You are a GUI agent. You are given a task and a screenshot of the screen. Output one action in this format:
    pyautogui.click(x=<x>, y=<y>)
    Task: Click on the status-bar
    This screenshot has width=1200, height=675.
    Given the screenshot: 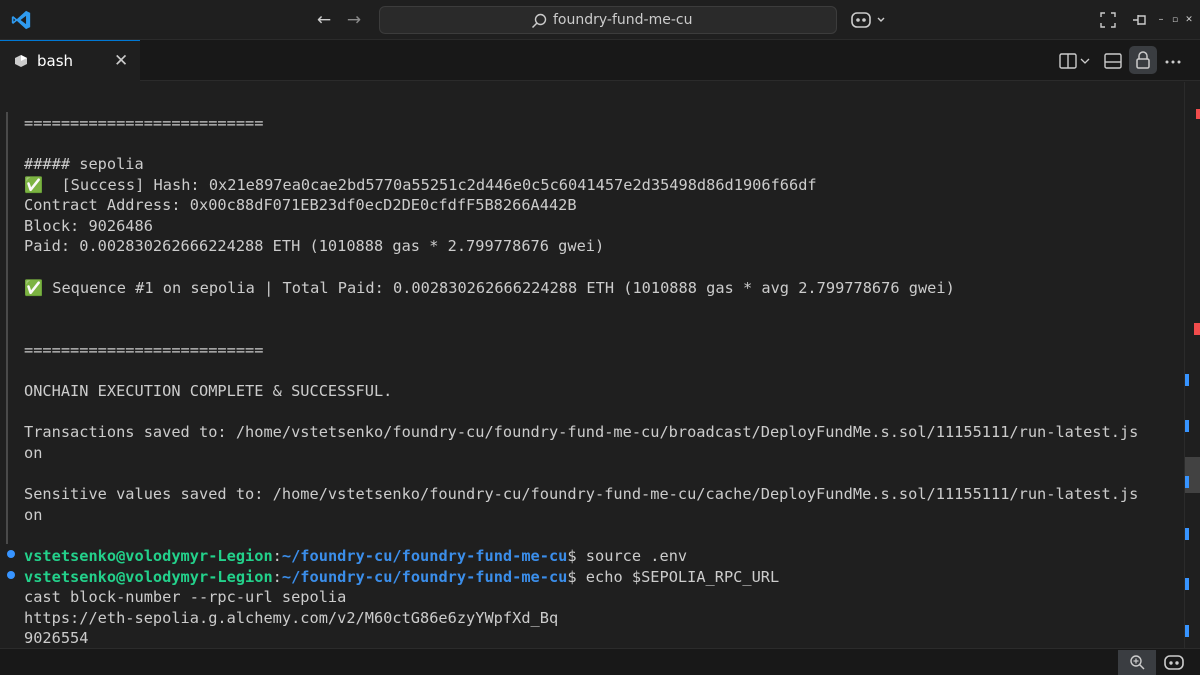 What is the action you would take?
    pyautogui.click(x=600, y=661)
    